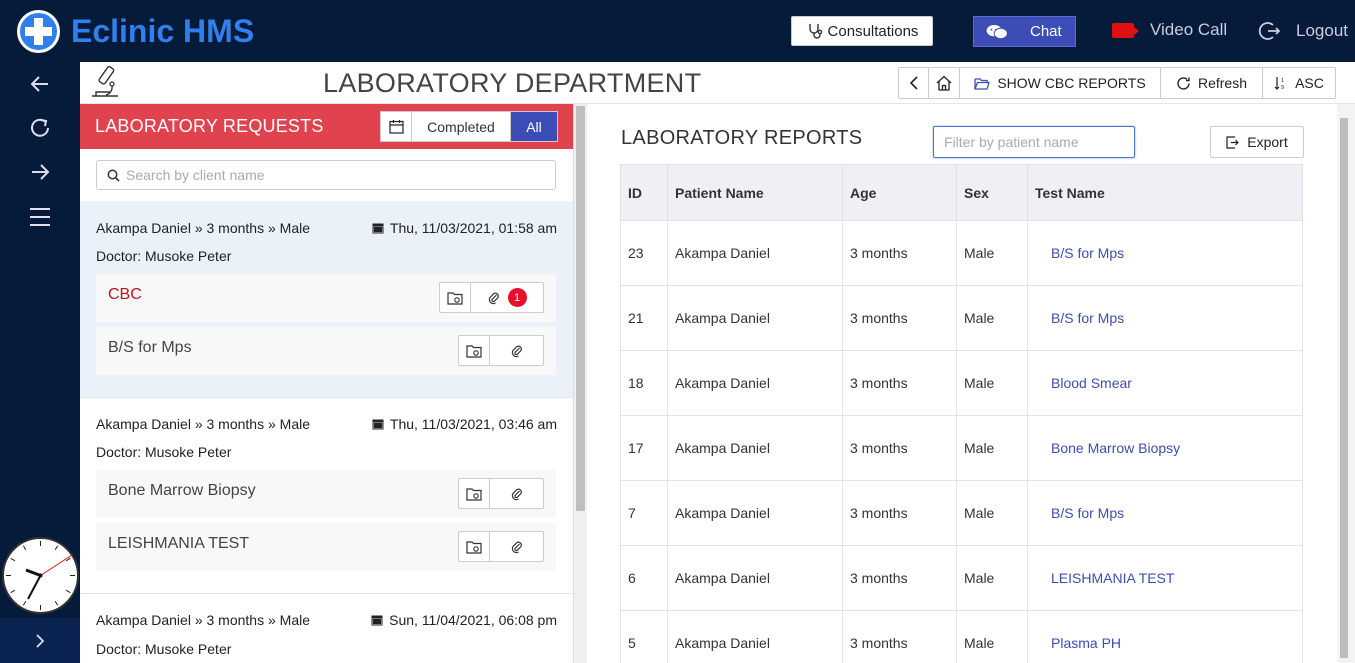 This screenshot has width=1355, height=663. What do you see at coordinates (534, 126) in the screenshot?
I see `filter-all-button: All` at bounding box center [534, 126].